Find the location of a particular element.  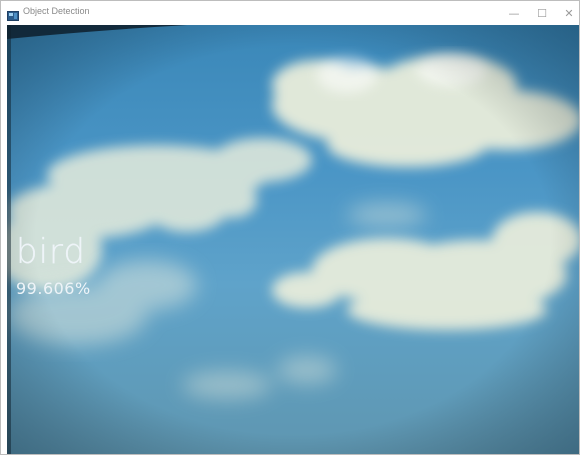

maximize-button: ☐ is located at coordinates (542, 13).